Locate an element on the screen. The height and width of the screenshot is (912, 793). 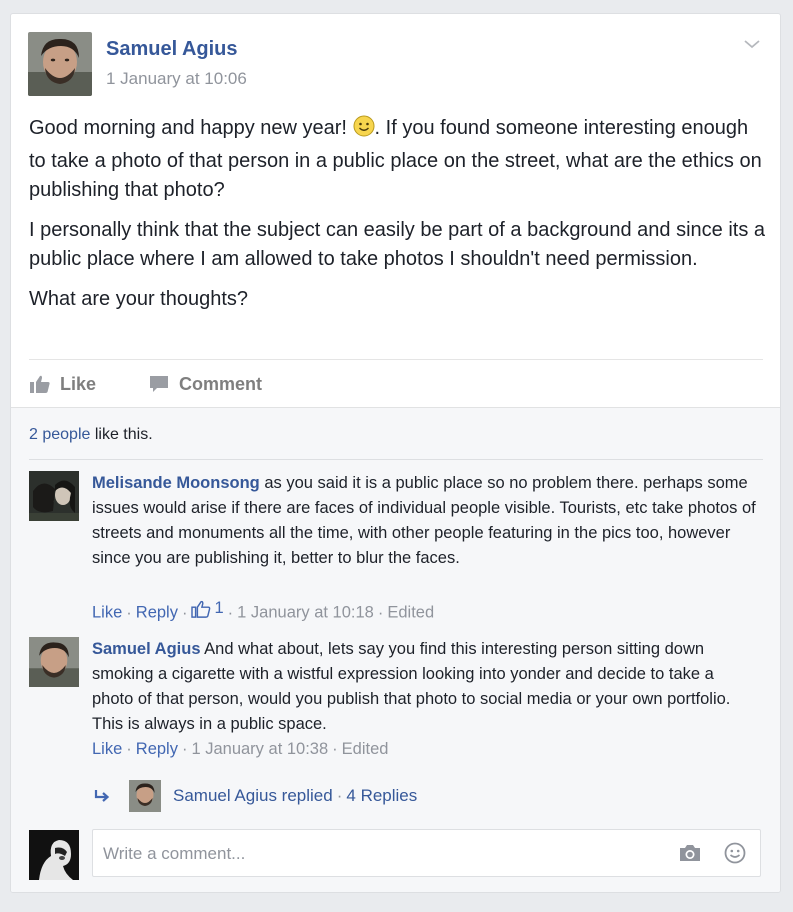
view-replies-row: Samuel Agius replied · 4 Replies is located at coordinates (255, 796).